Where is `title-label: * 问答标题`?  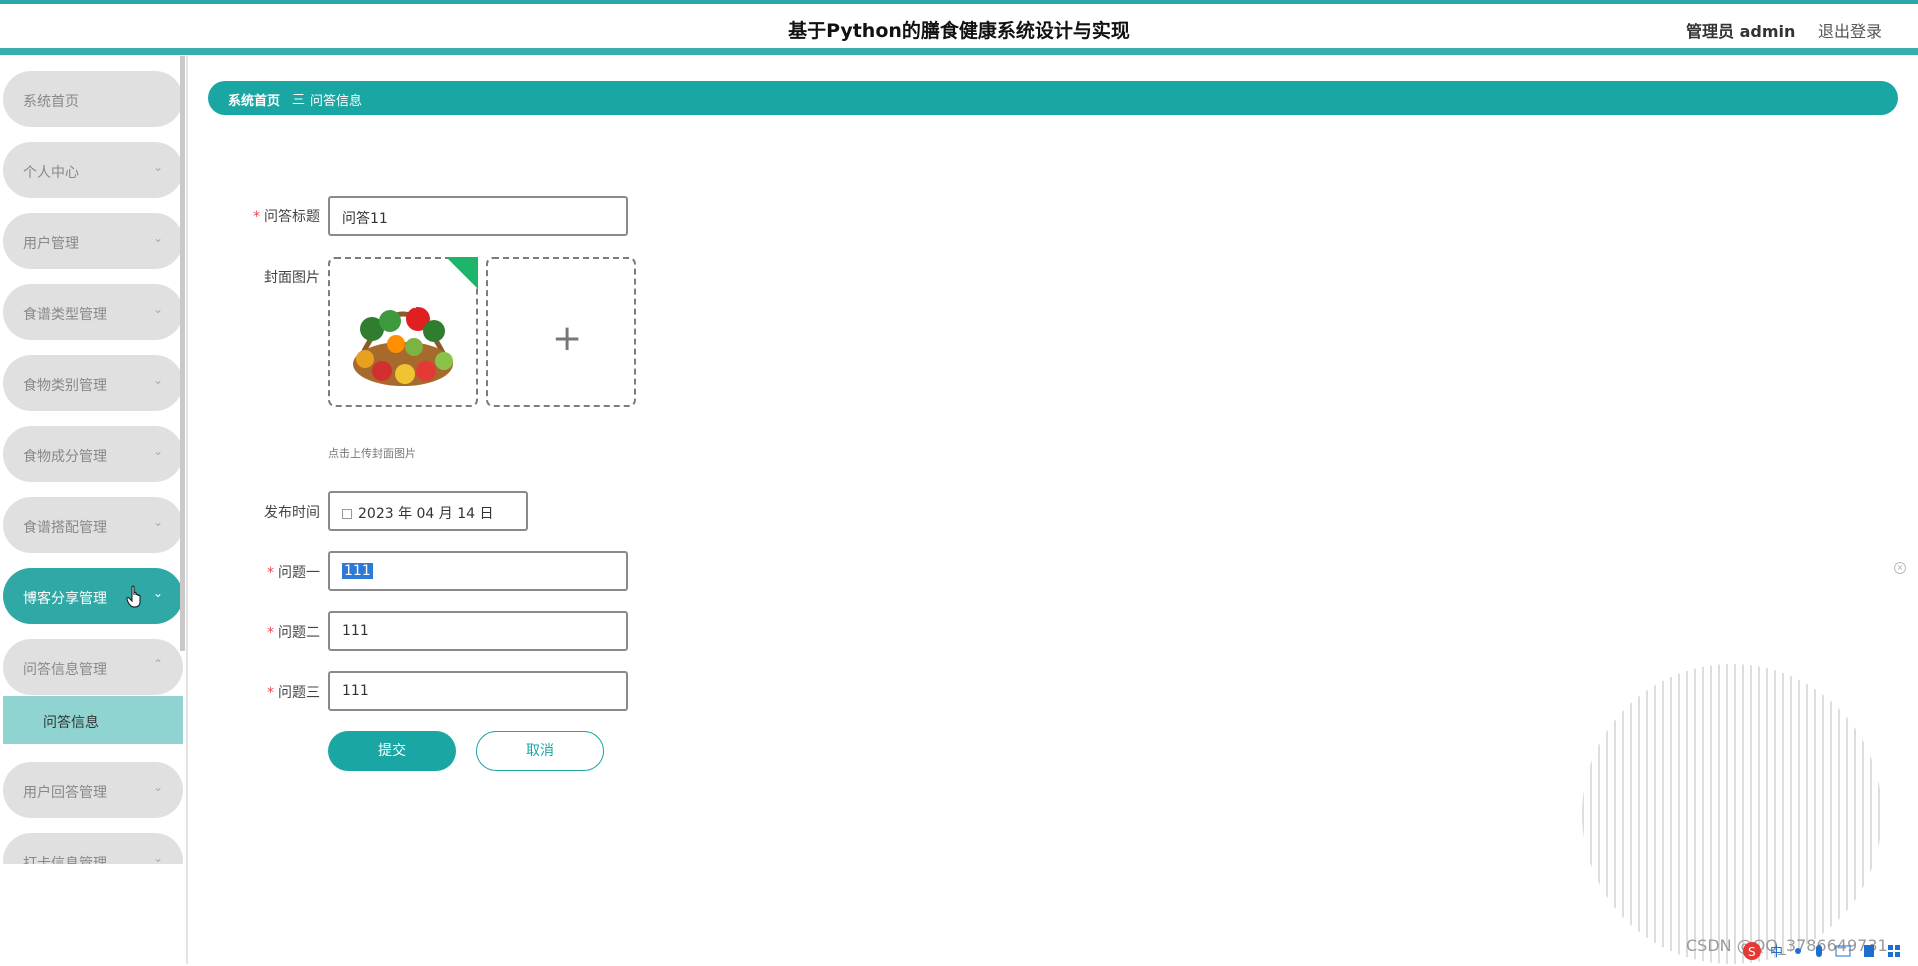
title-label: * 问答标题 is located at coordinates (265, 216).